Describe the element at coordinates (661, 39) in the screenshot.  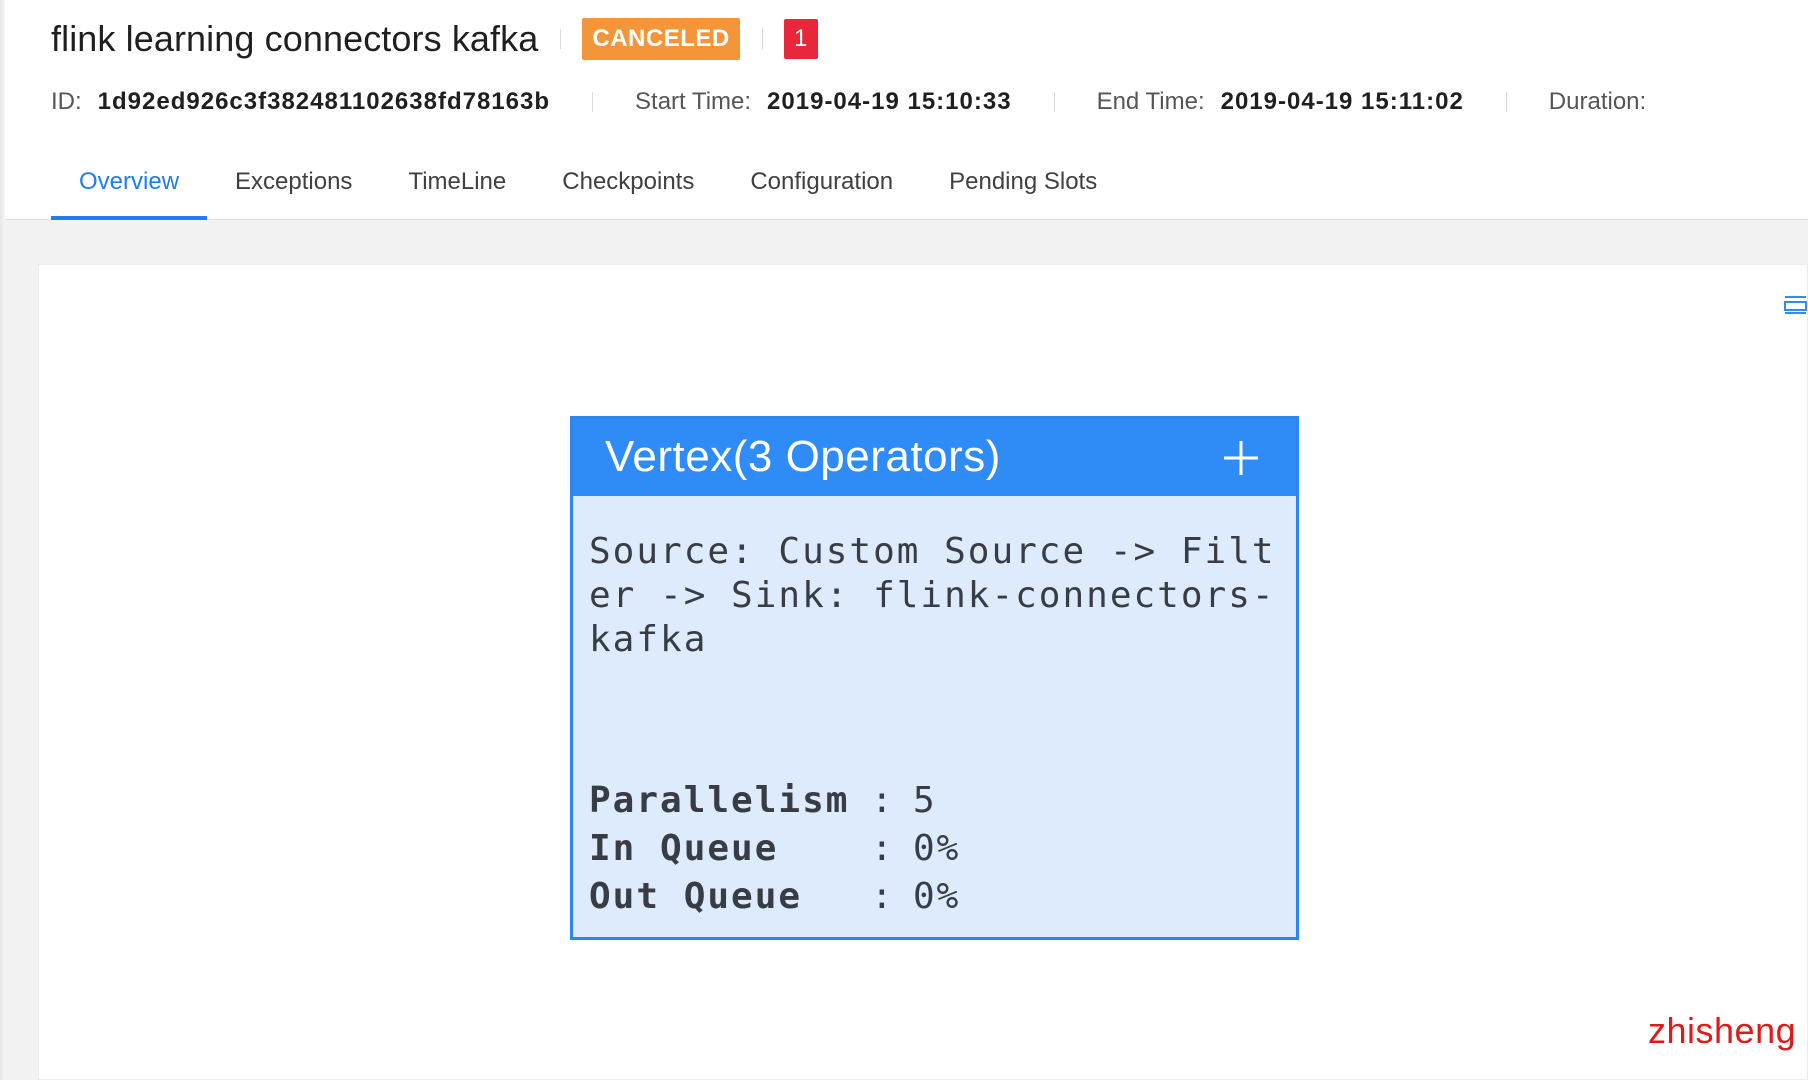
I see `status-badge: CANCELED` at that location.